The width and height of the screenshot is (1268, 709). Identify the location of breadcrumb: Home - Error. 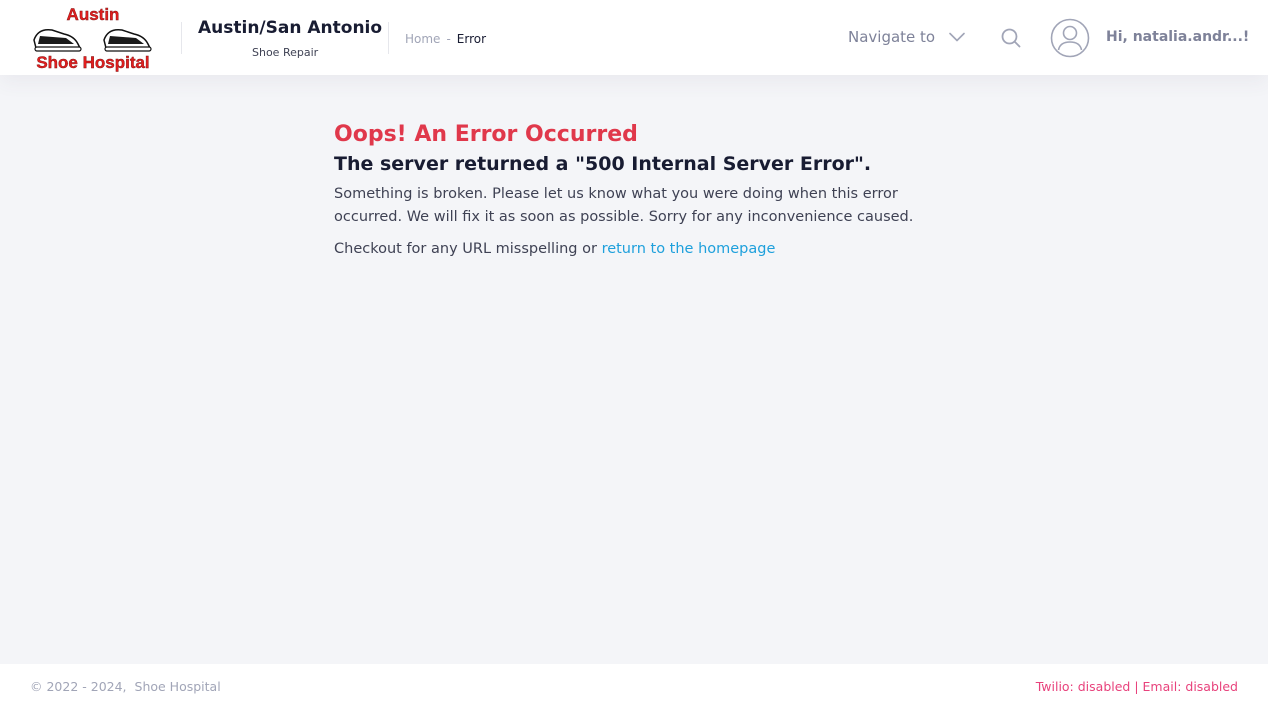
(445, 39).